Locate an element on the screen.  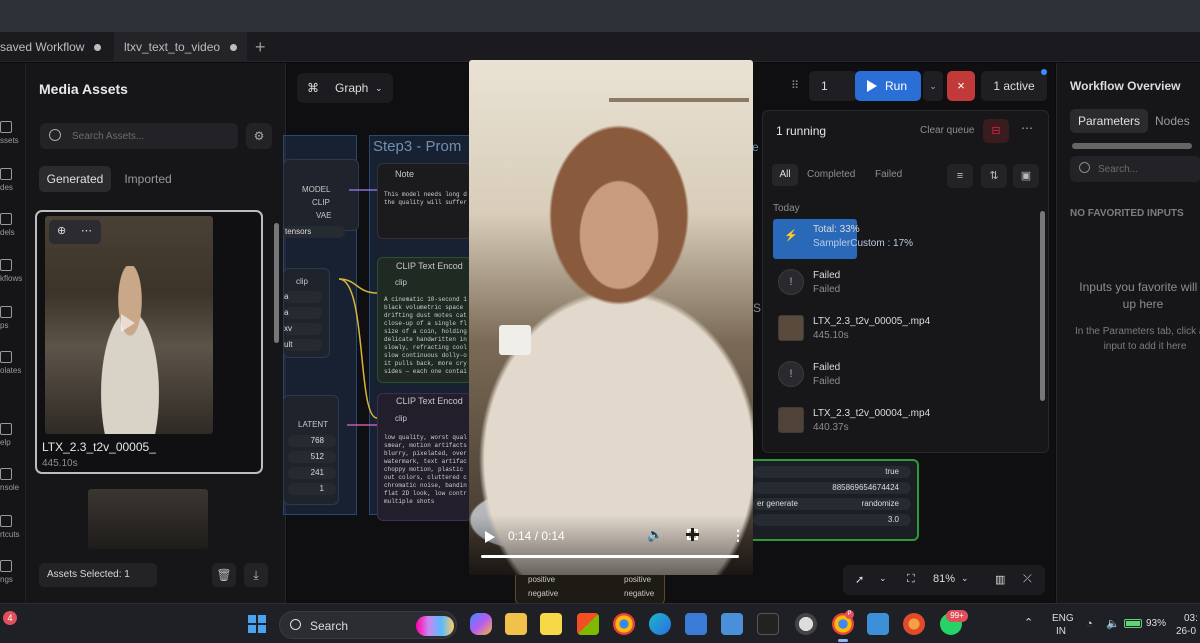
fit-view-icon: ⛶ is located at coordinates (911, 579).